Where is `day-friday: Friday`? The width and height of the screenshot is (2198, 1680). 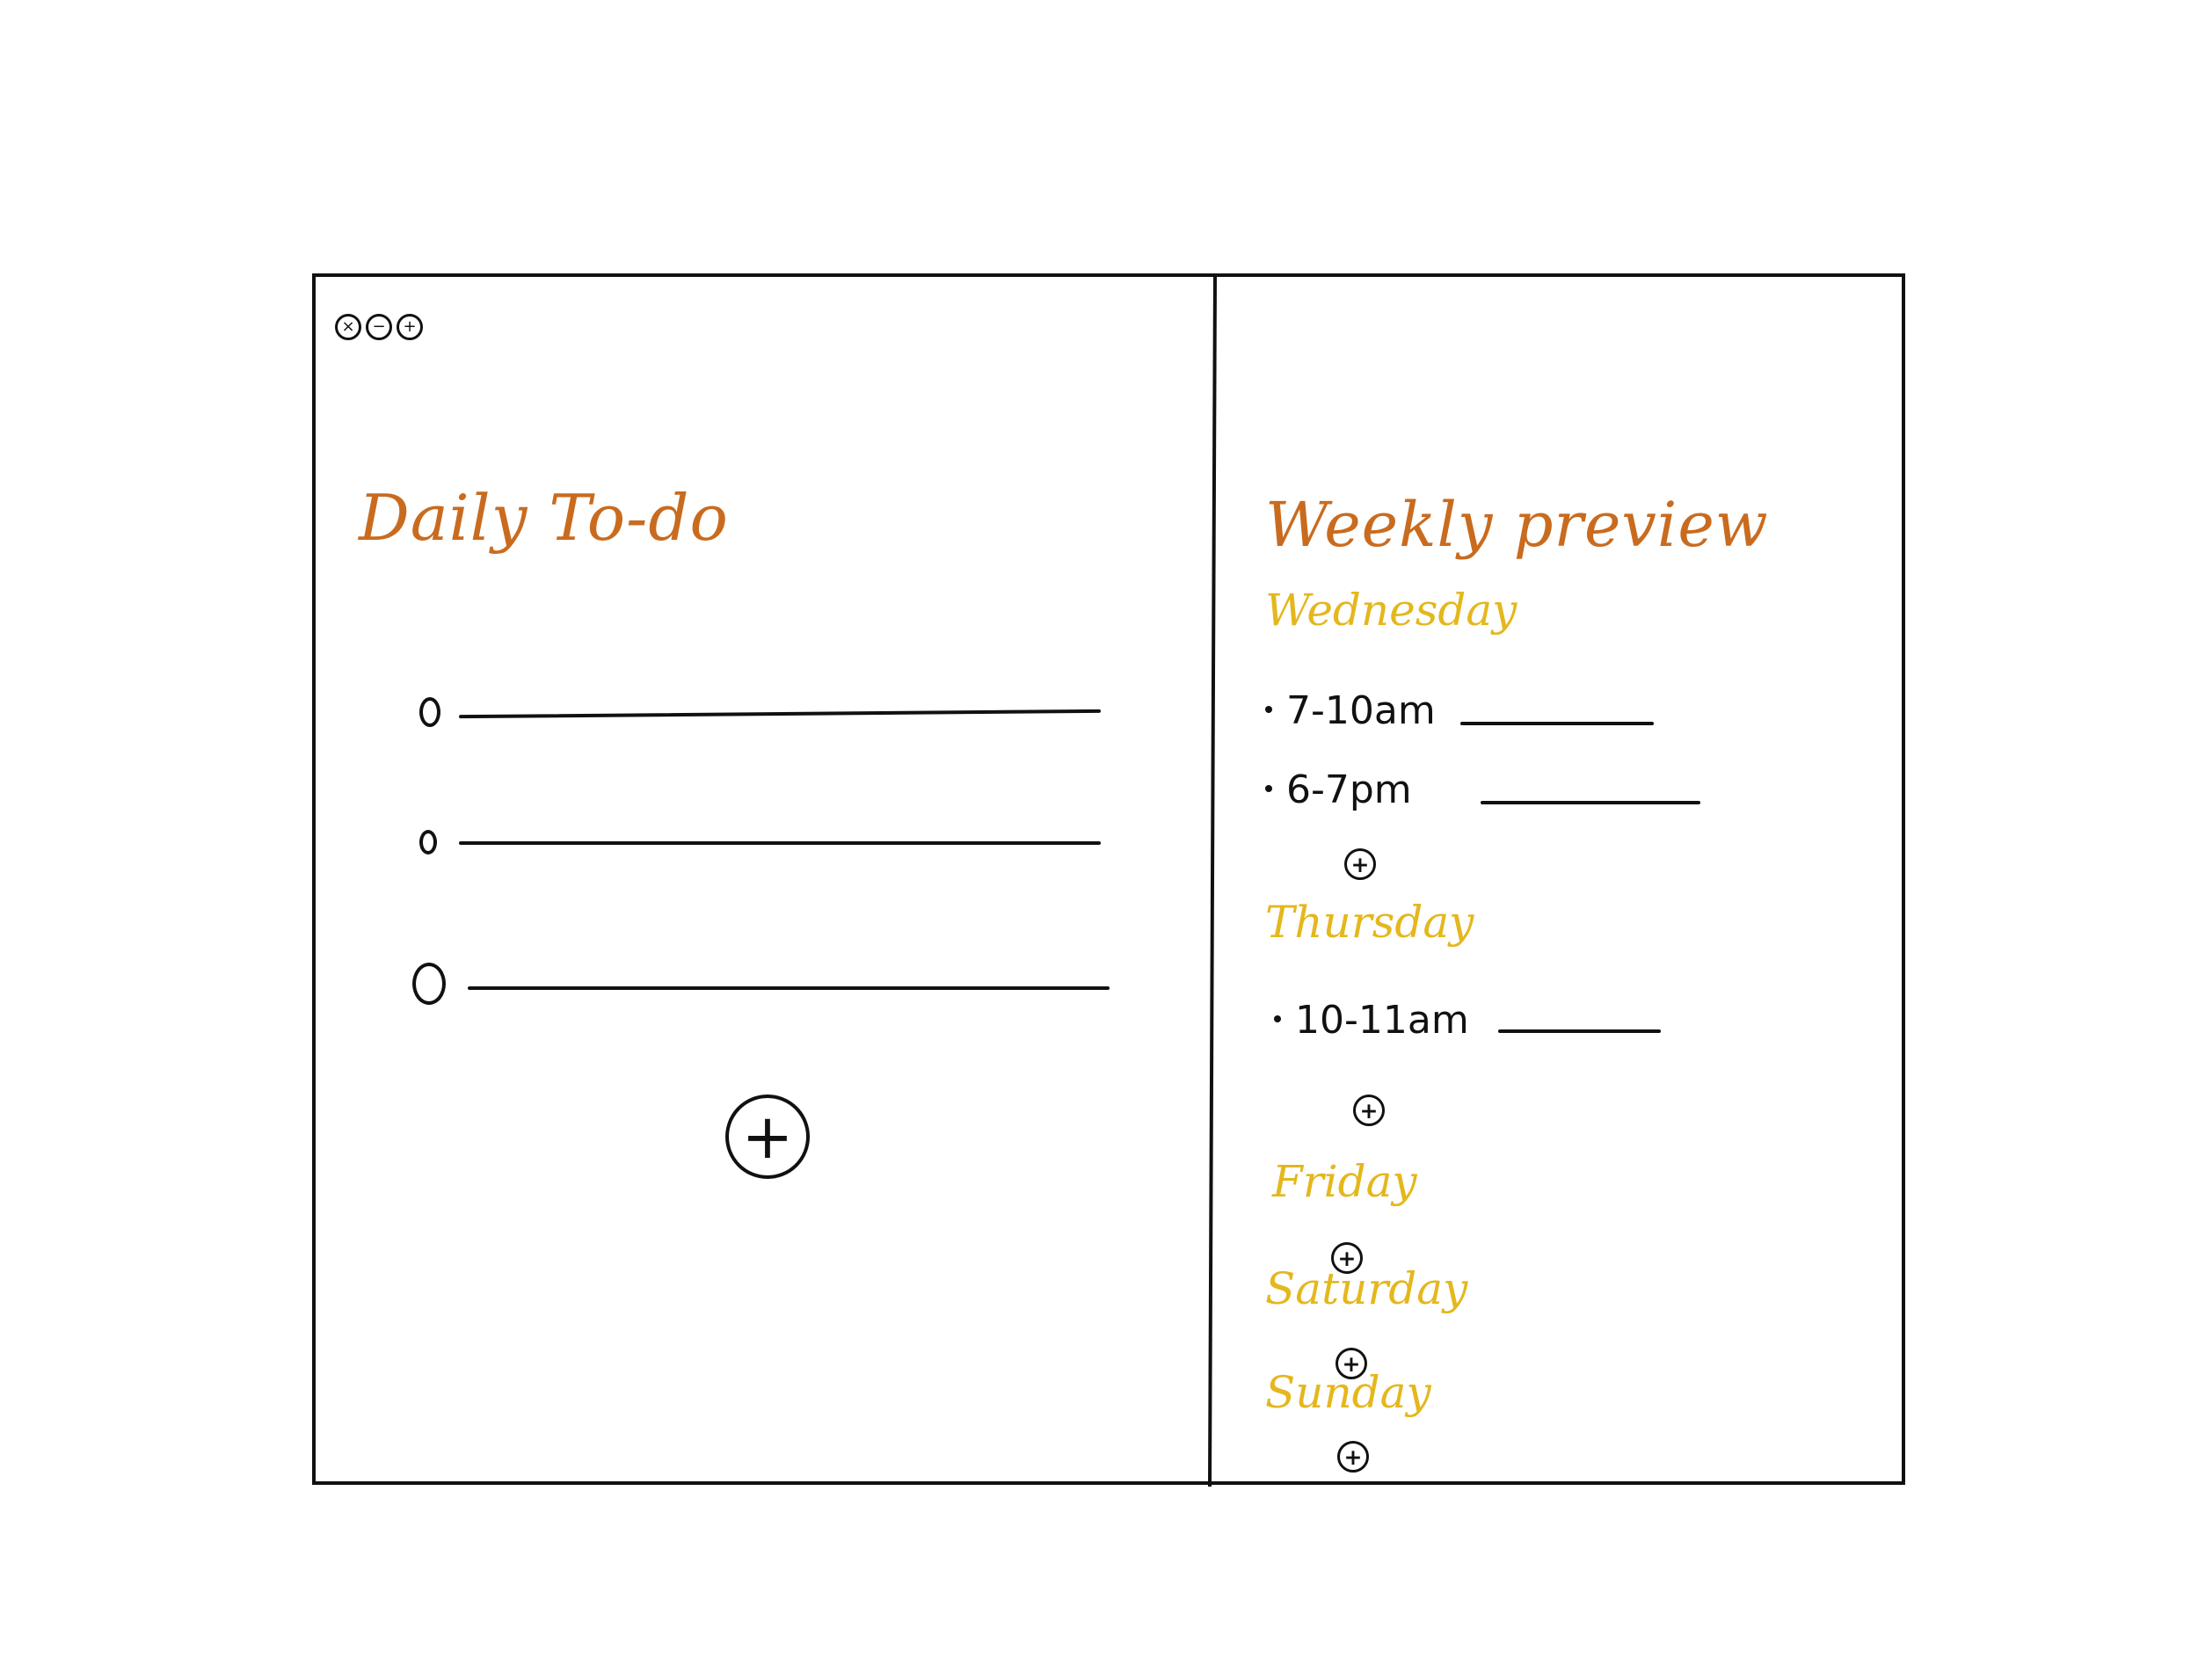 day-friday: Friday is located at coordinates (1344, 1181).